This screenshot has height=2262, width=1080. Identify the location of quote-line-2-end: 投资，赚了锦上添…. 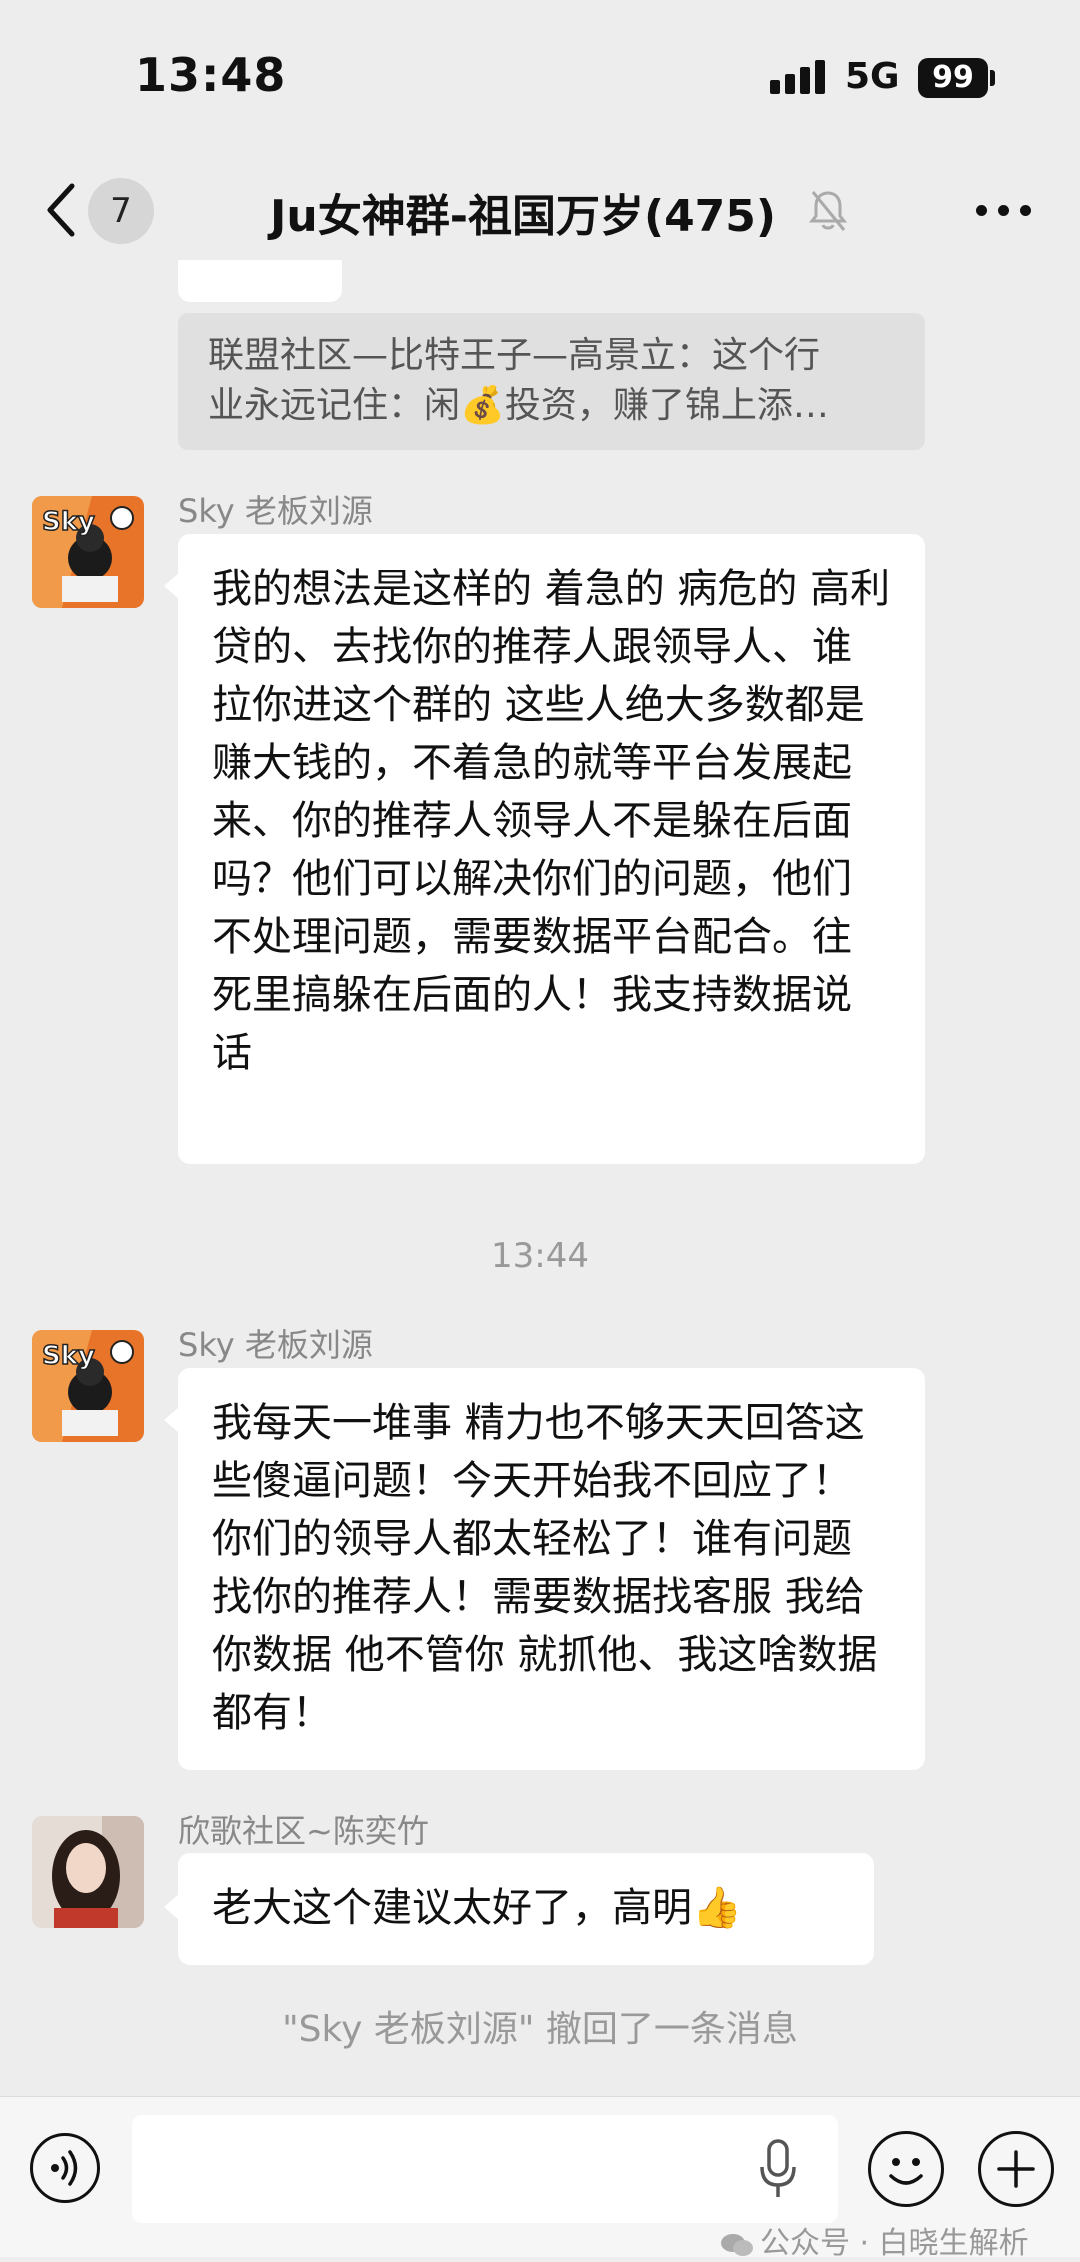
(666, 405).